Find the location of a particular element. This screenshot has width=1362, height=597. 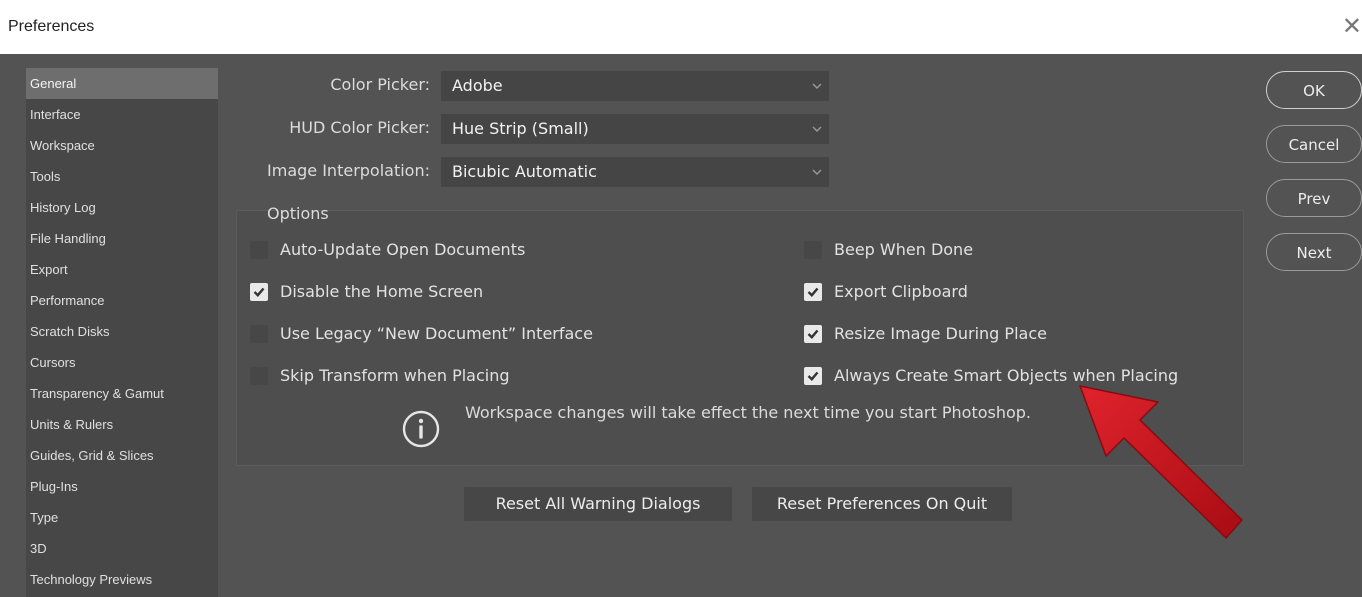

hud-color-picker-label: HUD Color Picker: is located at coordinates (359, 127).